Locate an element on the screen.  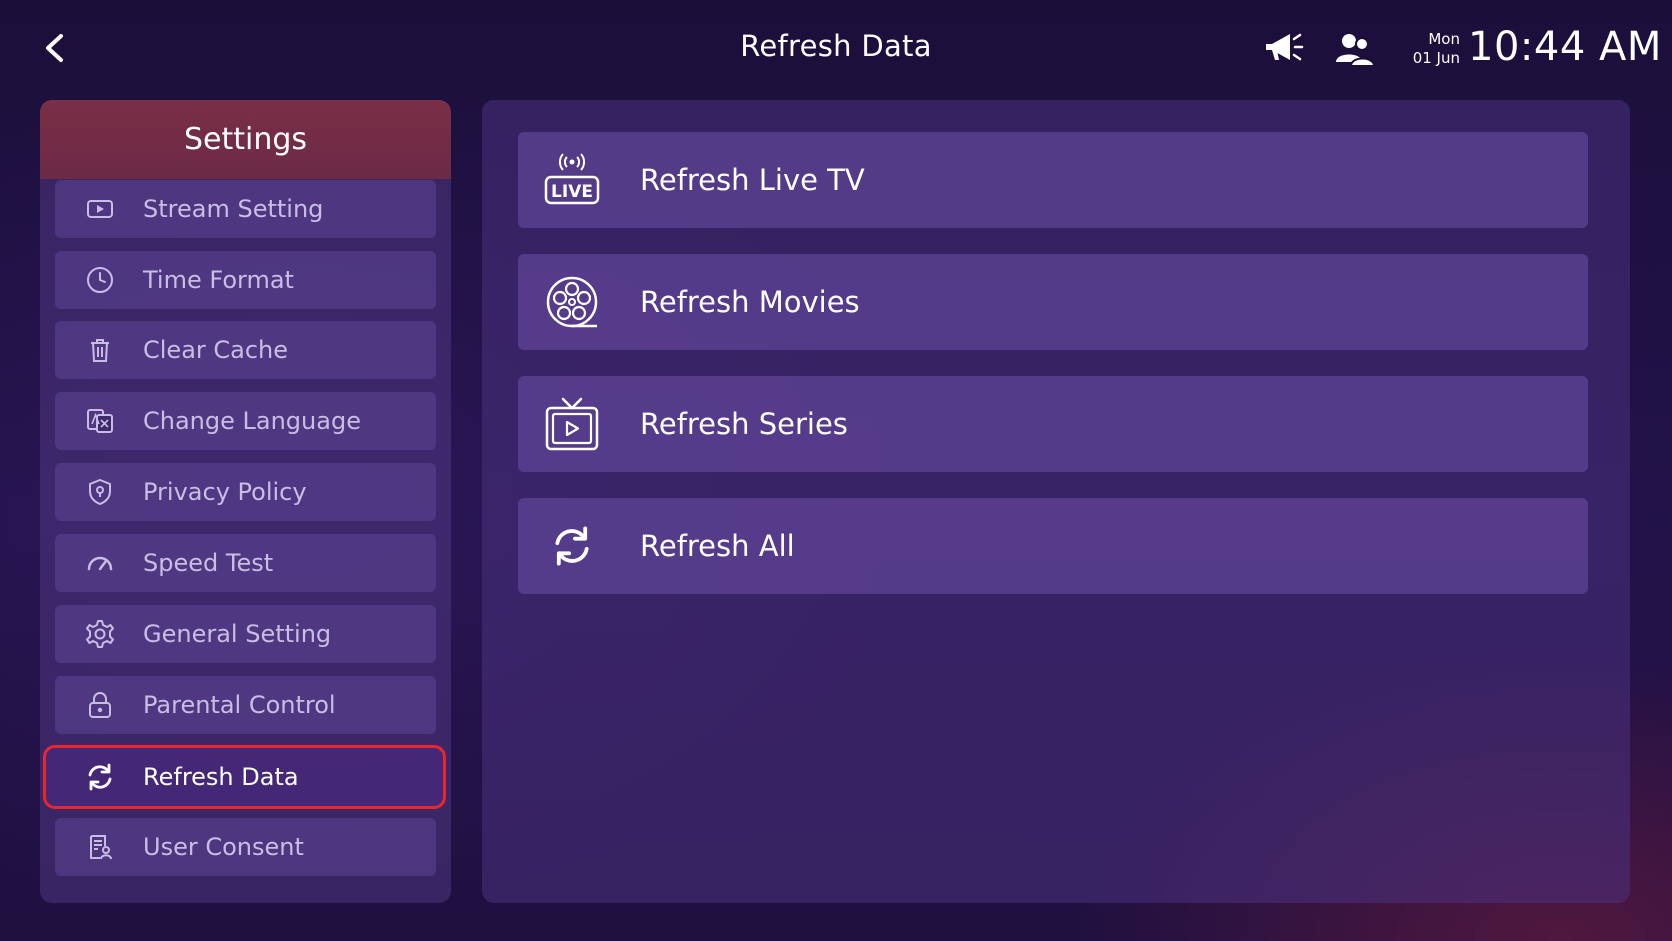
sidebar-item-refresh-data: Refresh Data is located at coordinates (244, 777).